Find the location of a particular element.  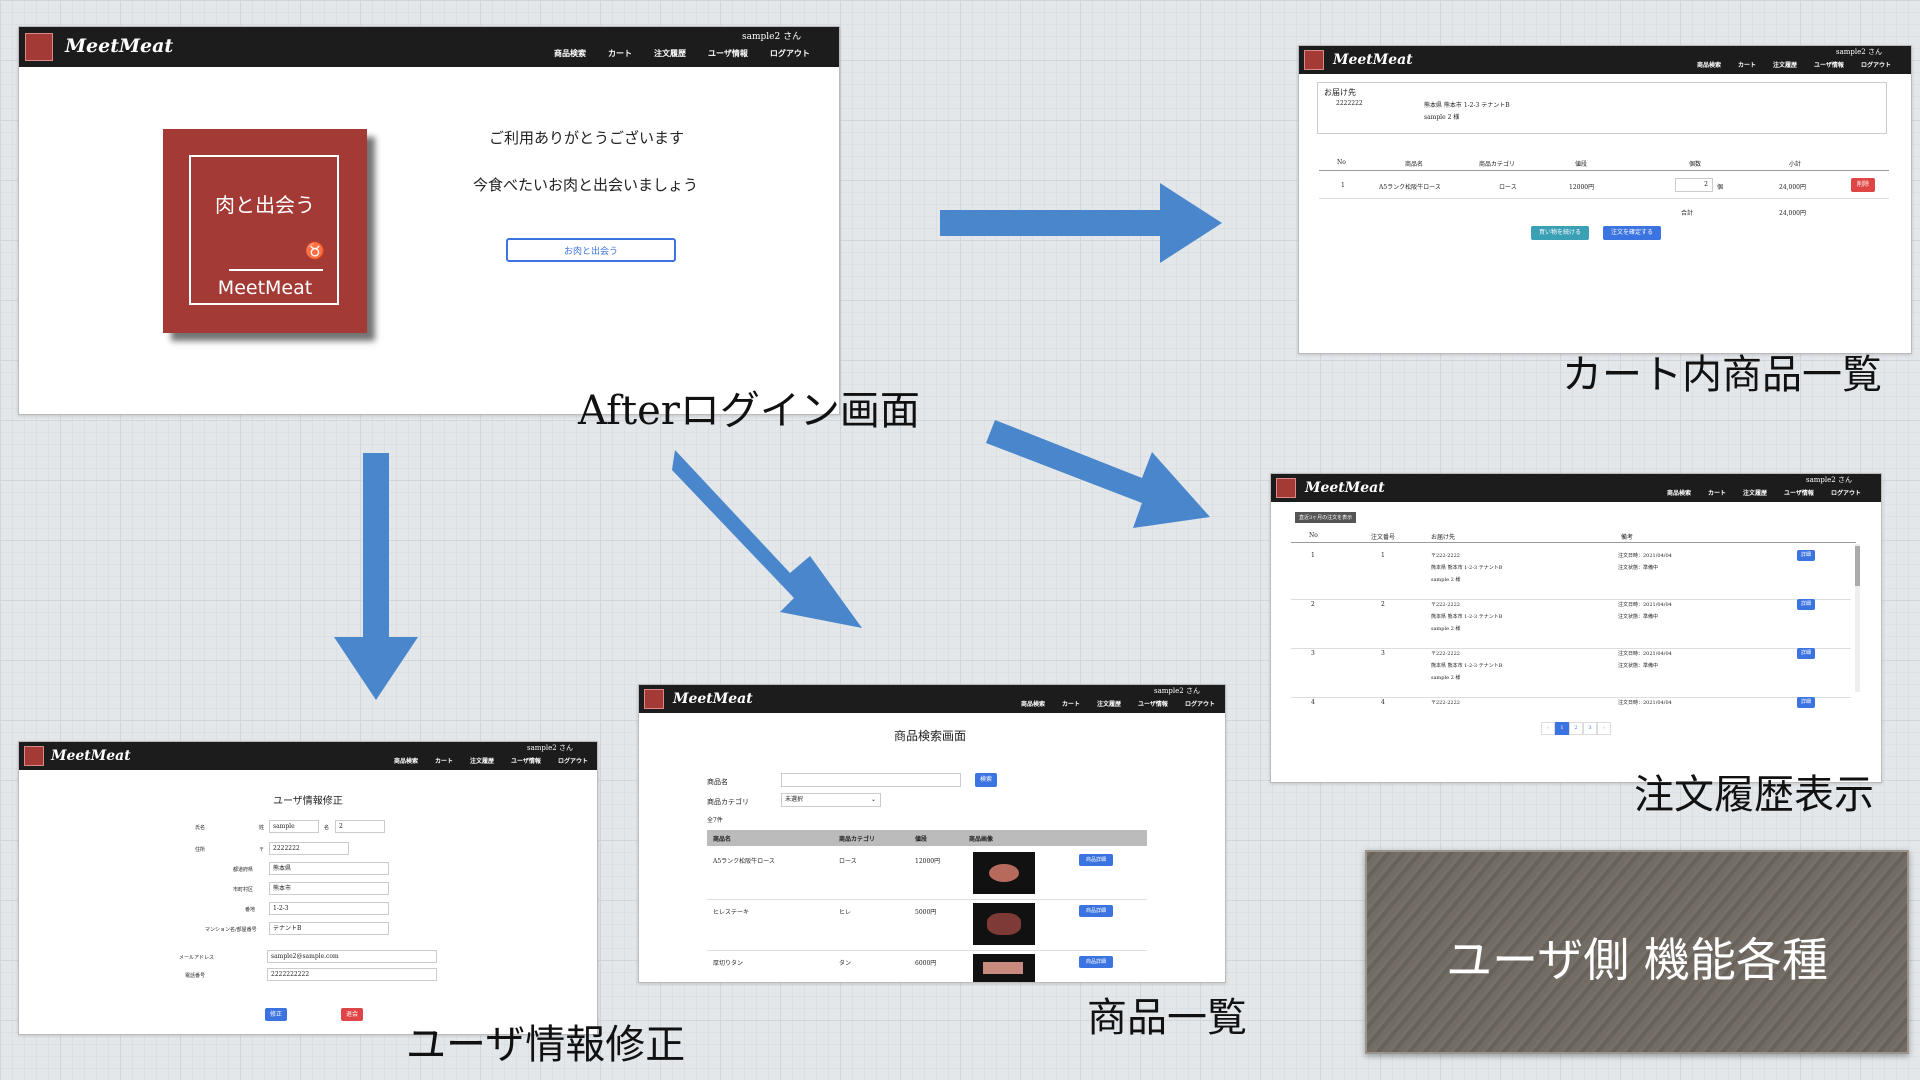

confirm-order-button: 注文を確定する is located at coordinates (1632, 233).